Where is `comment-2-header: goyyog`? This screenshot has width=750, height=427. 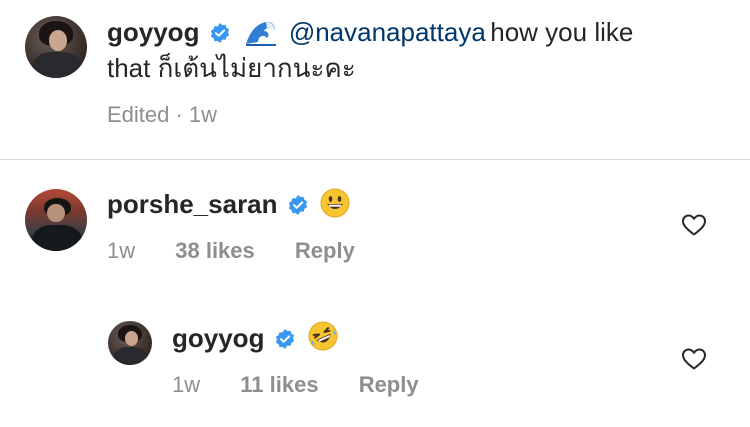
comment-2-header: goyyog is located at coordinates (255, 340).